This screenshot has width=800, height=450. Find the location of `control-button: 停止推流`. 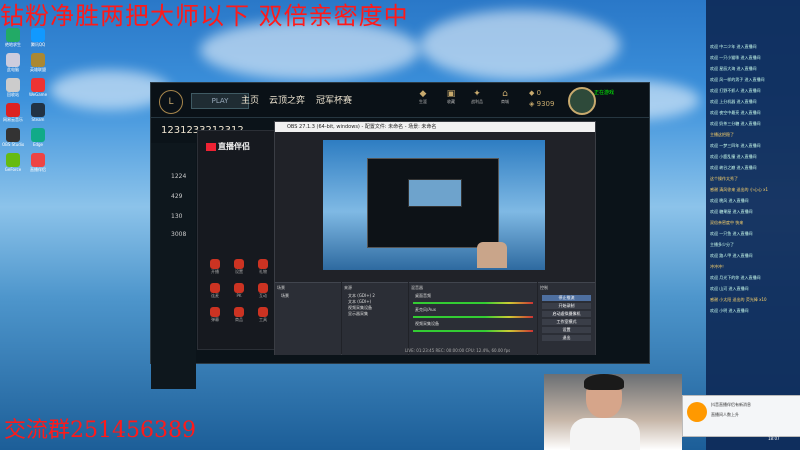

control-button: 停止推流 is located at coordinates (566, 298).